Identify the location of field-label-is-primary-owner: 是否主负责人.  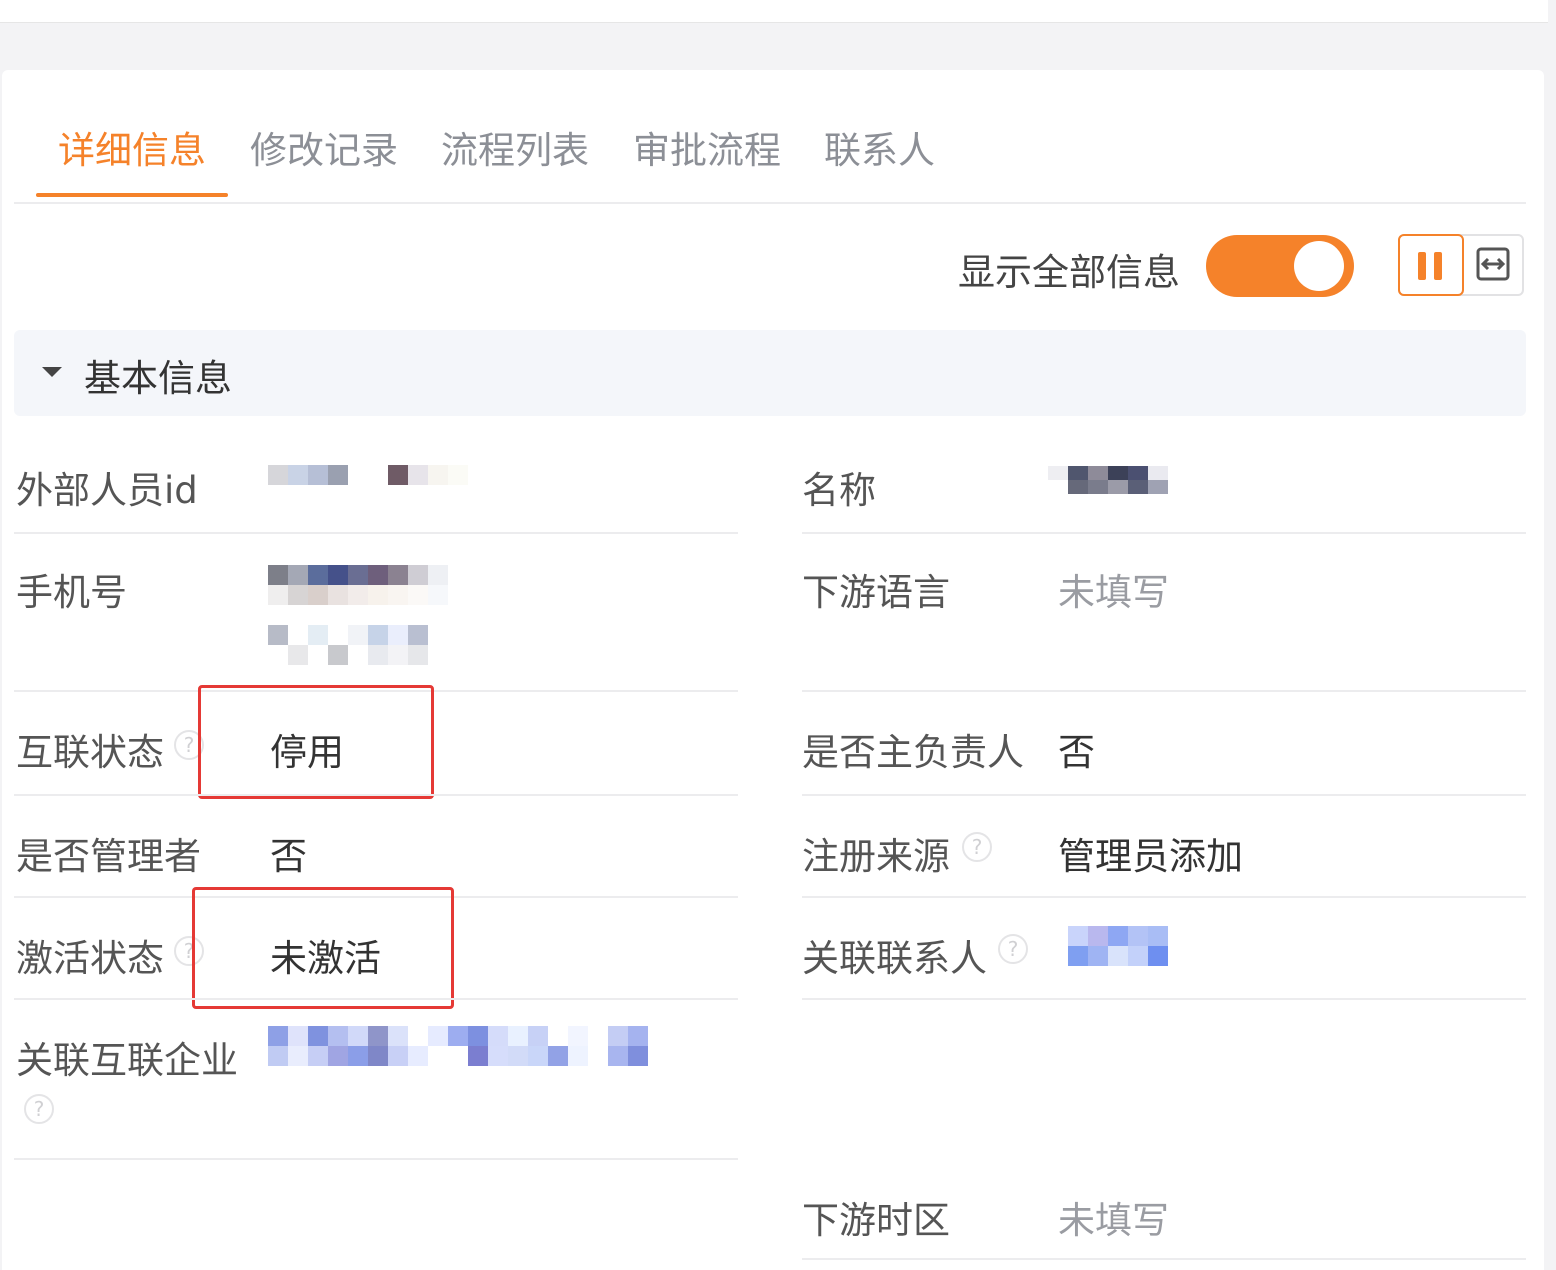
(913, 752).